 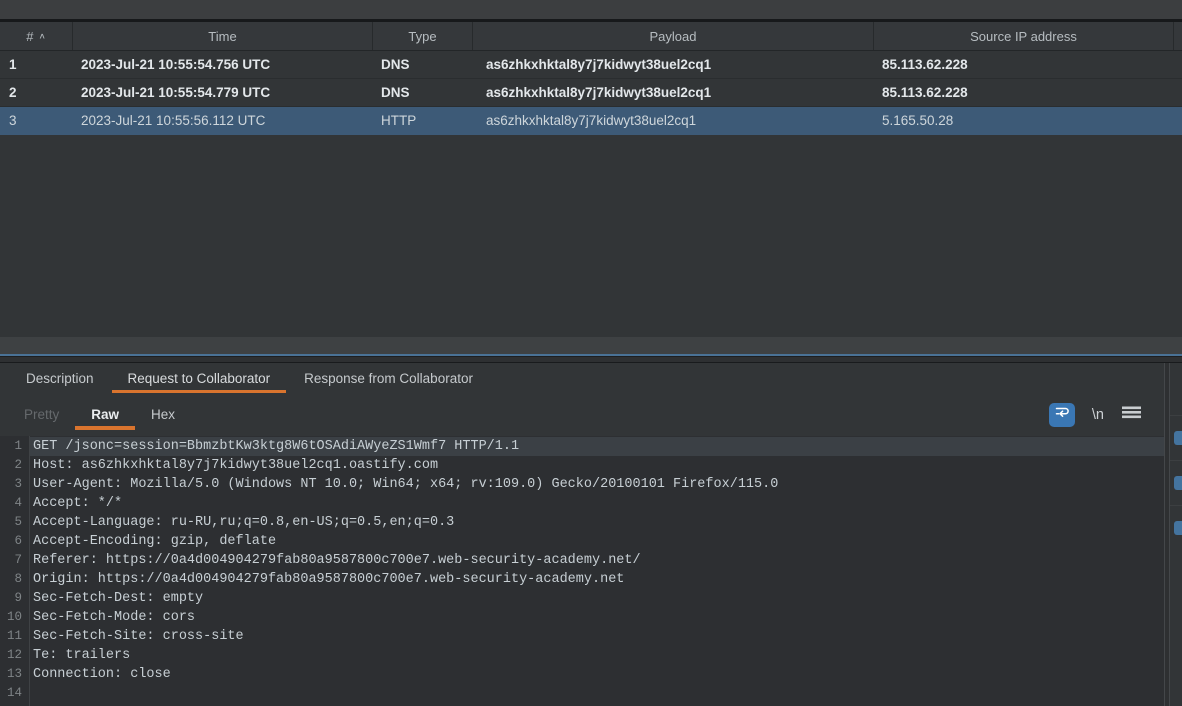 What do you see at coordinates (582, 598) in the screenshot?
I see `editor-line: 9 Sec-Fetch-Dest: empty` at bounding box center [582, 598].